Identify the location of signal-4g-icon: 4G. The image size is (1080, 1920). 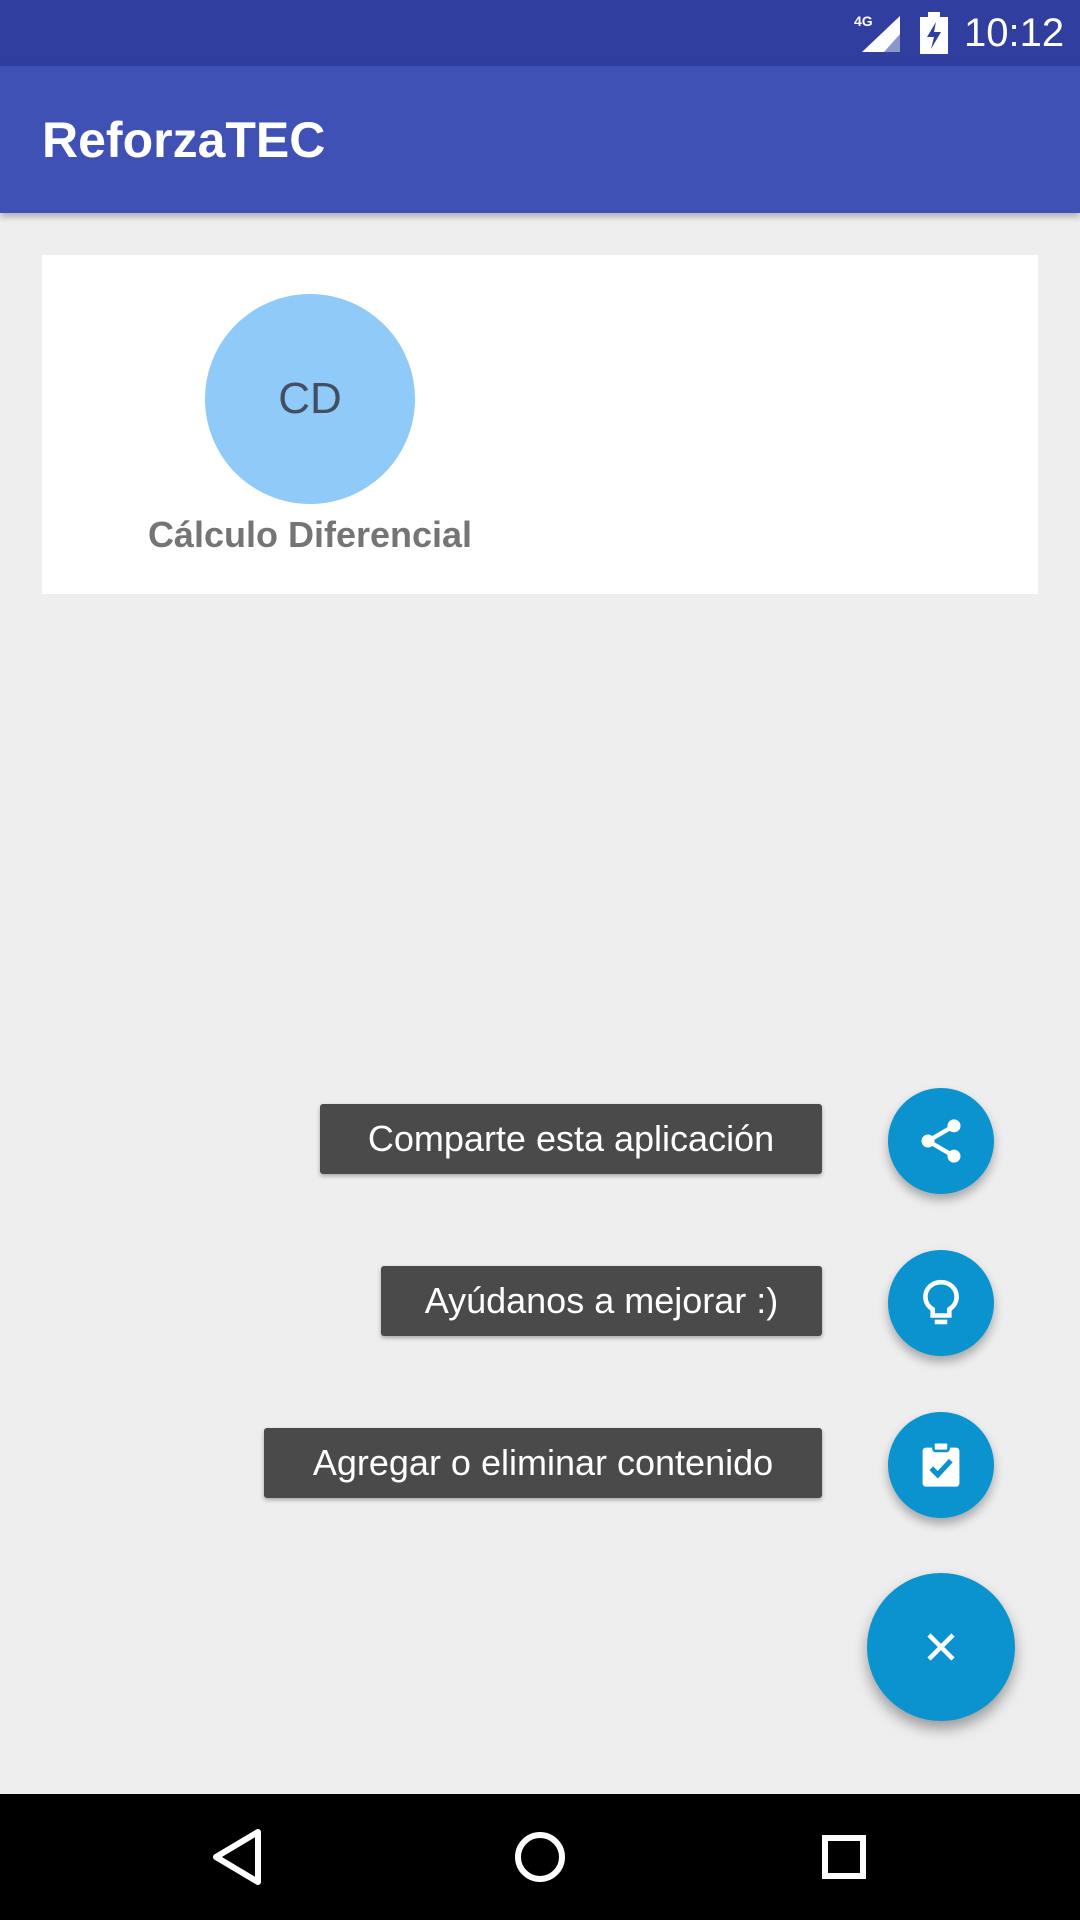
(877, 32).